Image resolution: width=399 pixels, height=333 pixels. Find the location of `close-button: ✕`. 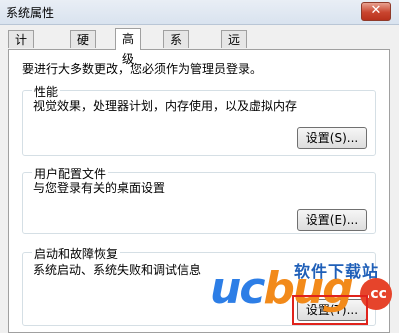

close-button: ✕ is located at coordinates (376, 11).